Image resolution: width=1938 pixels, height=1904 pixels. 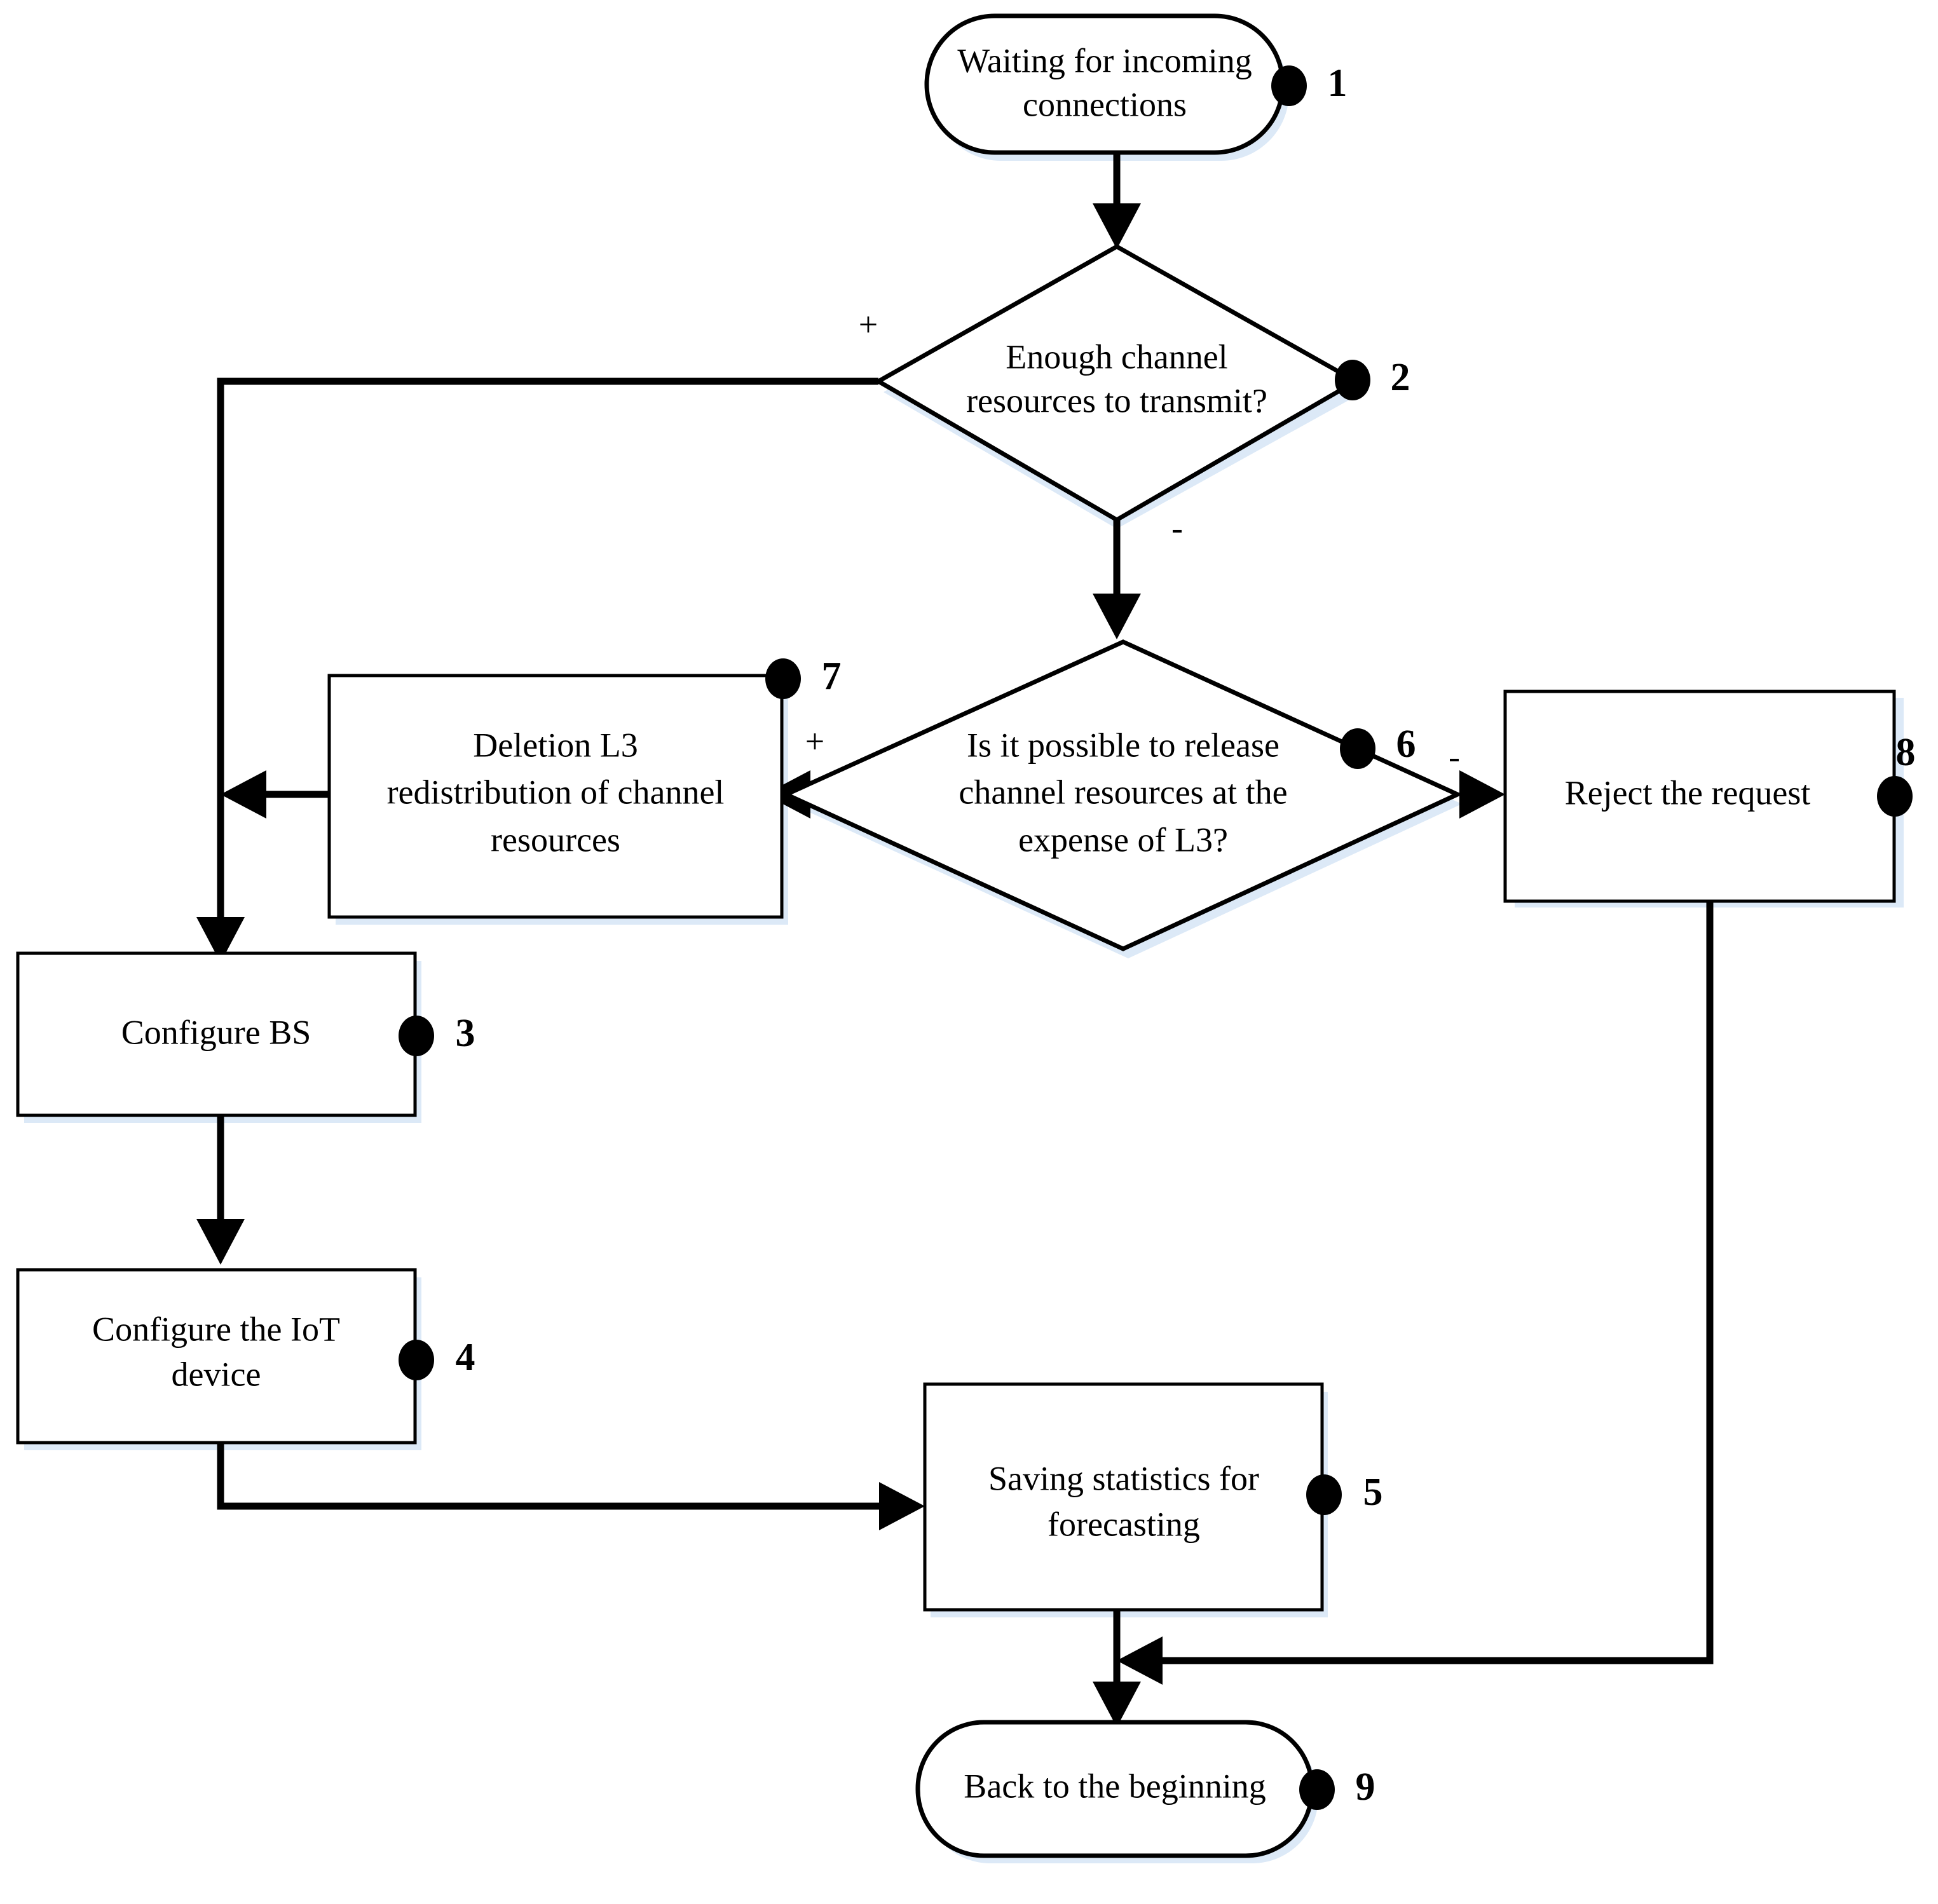 What do you see at coordinates (868, 324) in the screenshot?
I see `branch-label-d2-positive: +` at bounding box center [868, 324].